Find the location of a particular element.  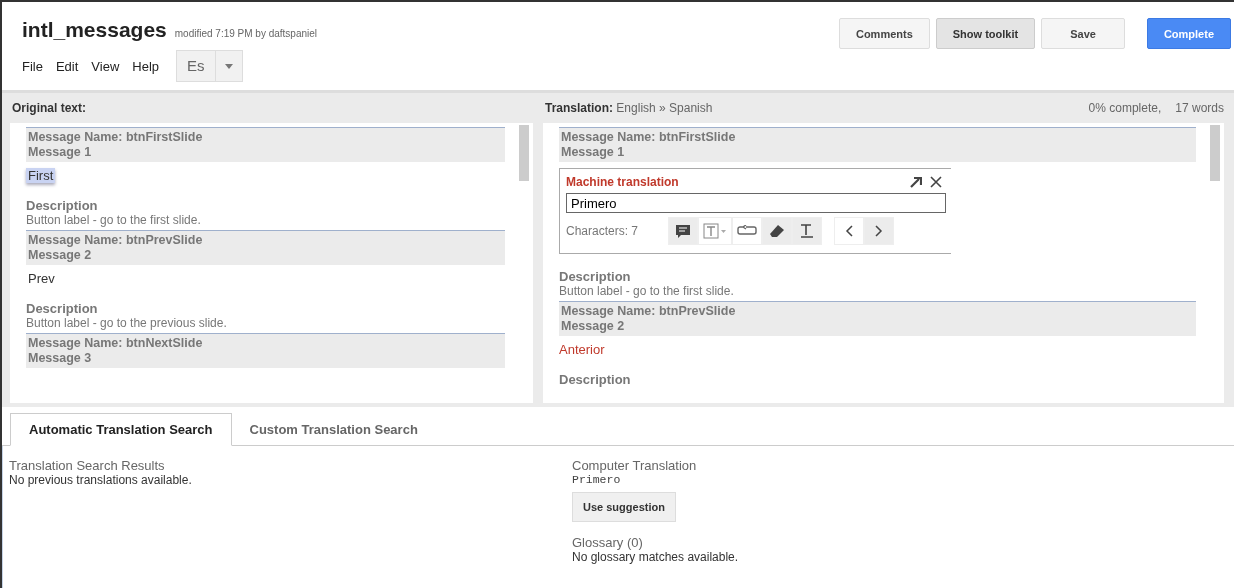

character-count: Characters: 7 is located at coordinates (602, 231).